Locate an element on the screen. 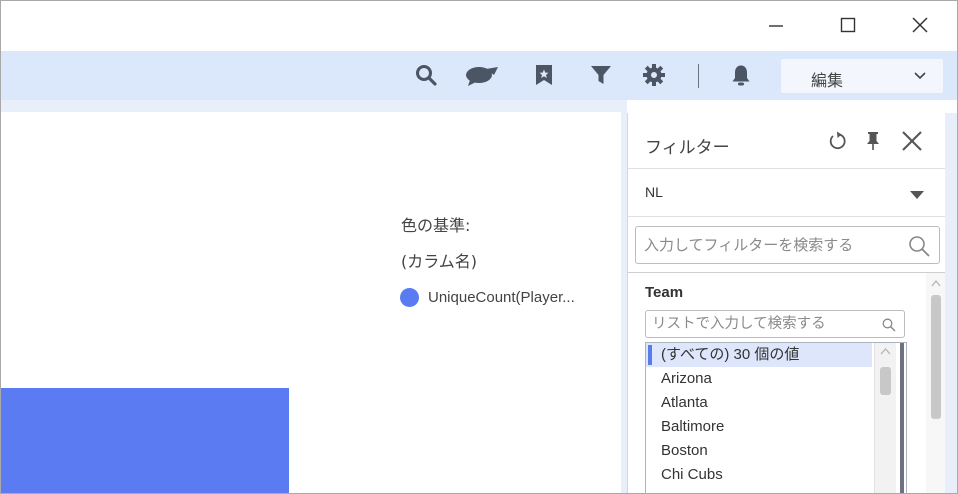  team-list-scrollbar is located at coordinates (885, 418).